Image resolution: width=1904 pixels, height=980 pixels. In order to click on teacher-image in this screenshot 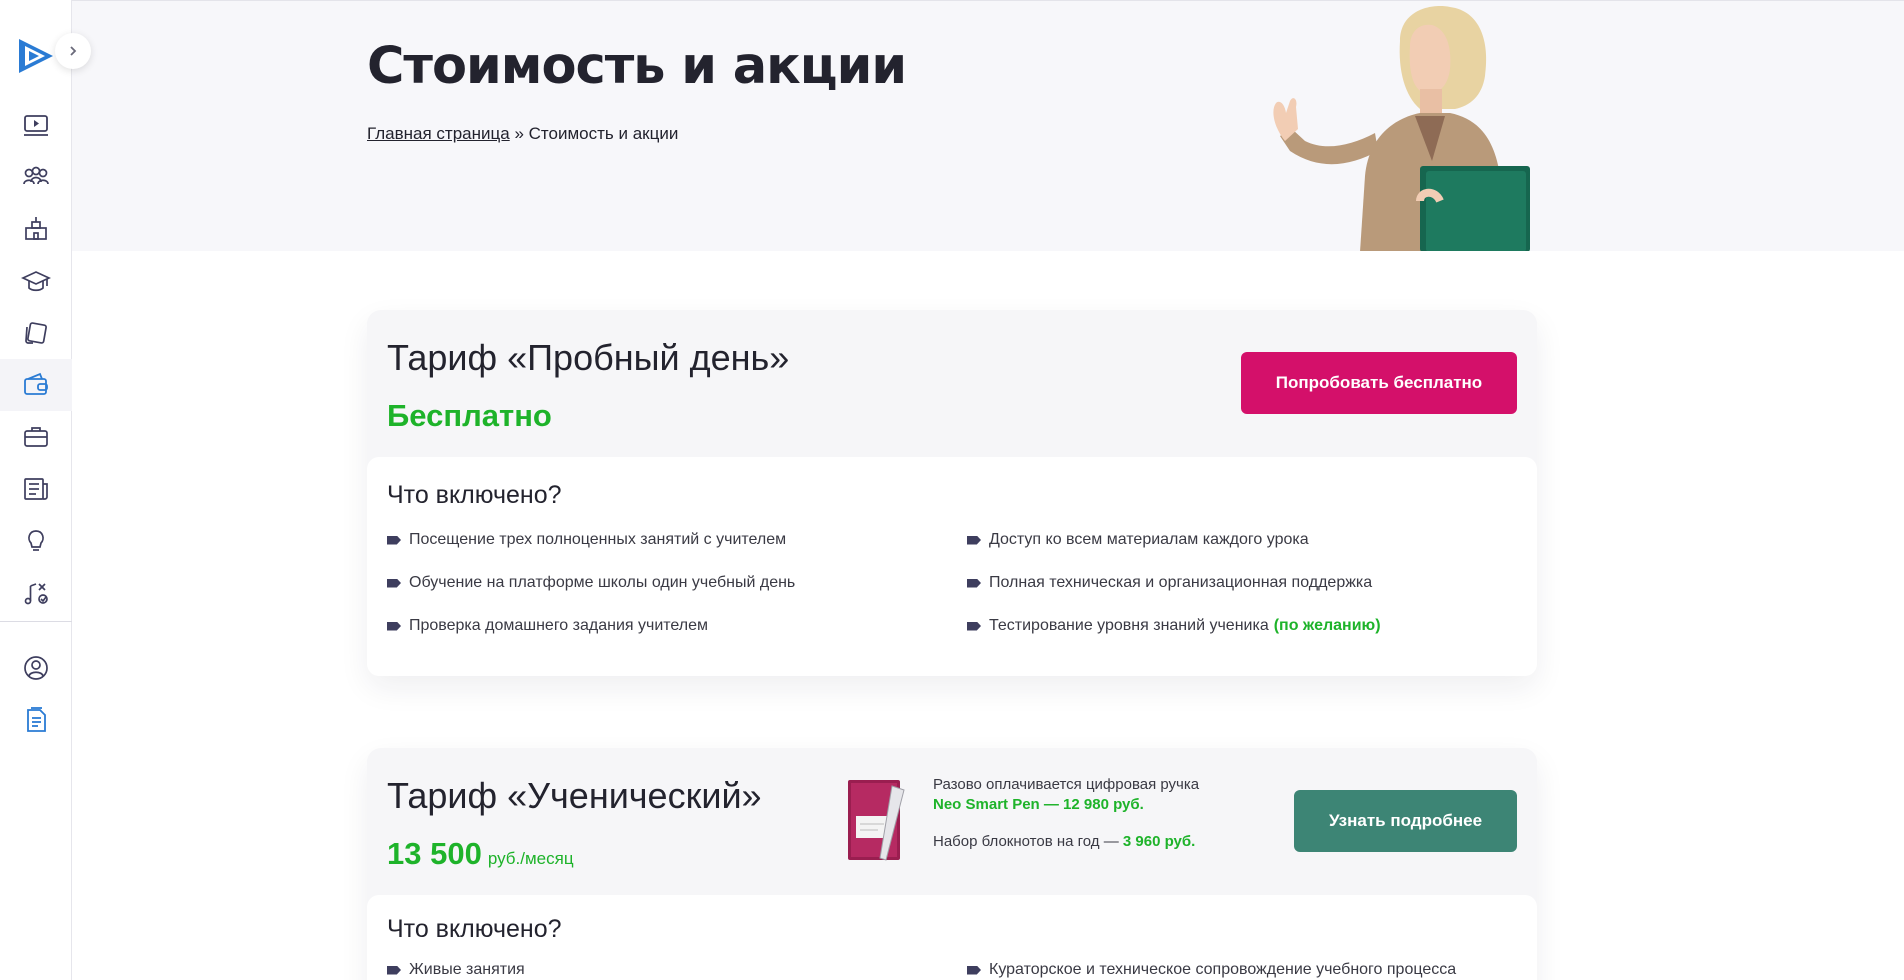, I will do `click(1401, 128)`.